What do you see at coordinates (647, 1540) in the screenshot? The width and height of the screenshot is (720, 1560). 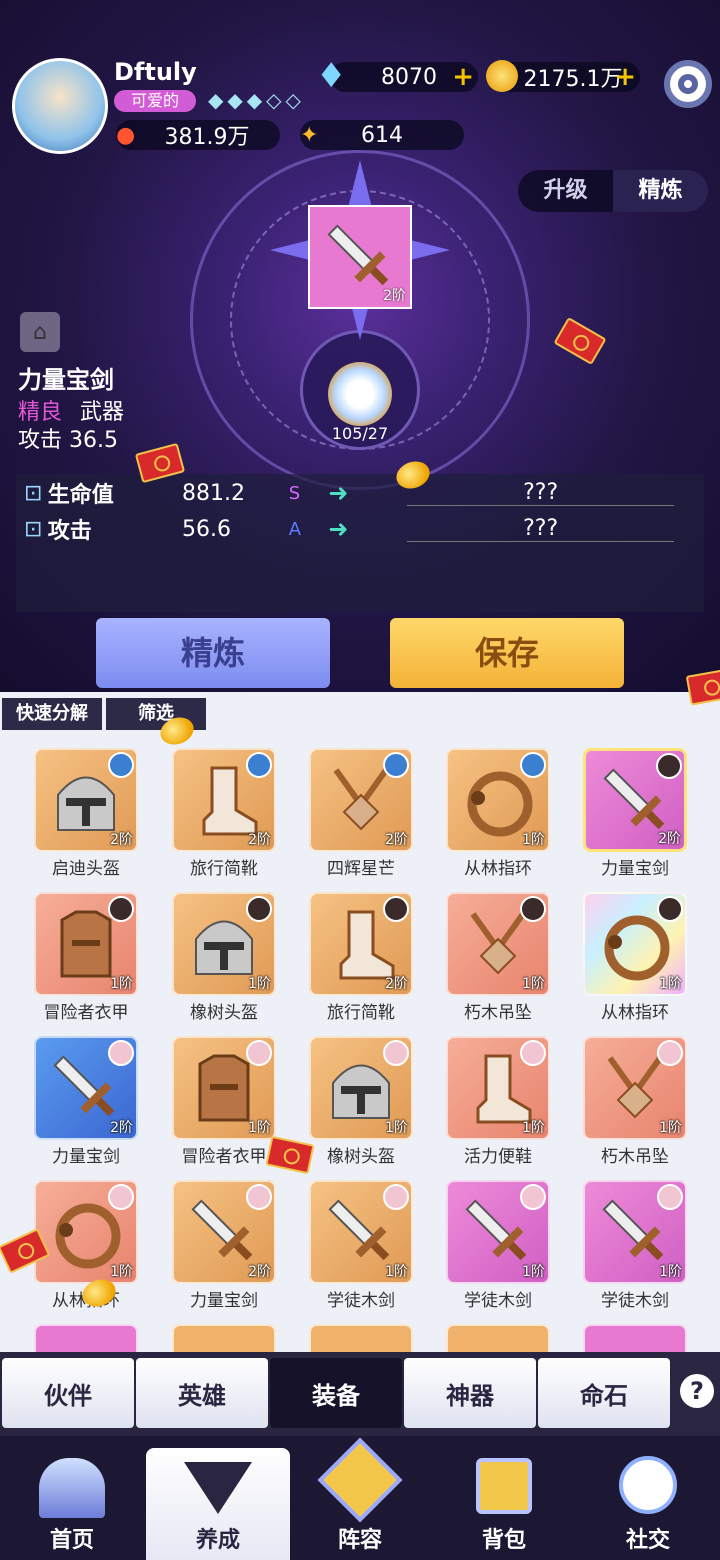 I see `nav-label: 社交` at bounding box center [647, 1540].